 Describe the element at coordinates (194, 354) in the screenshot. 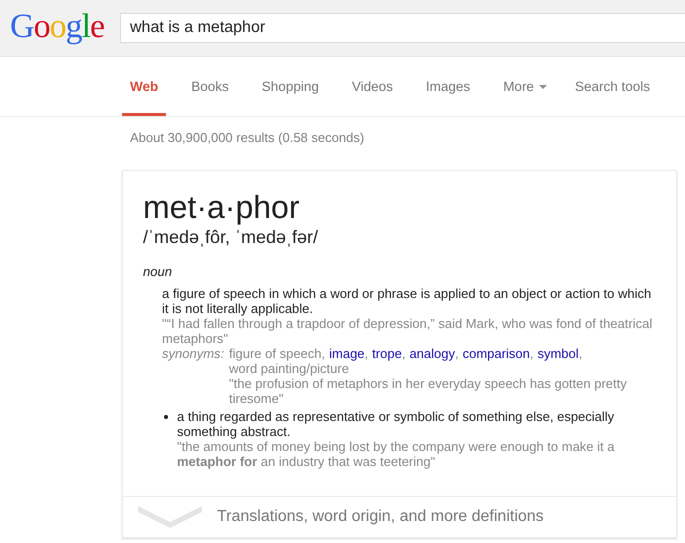

I see `synonyms-label: synonyms:` at that location.